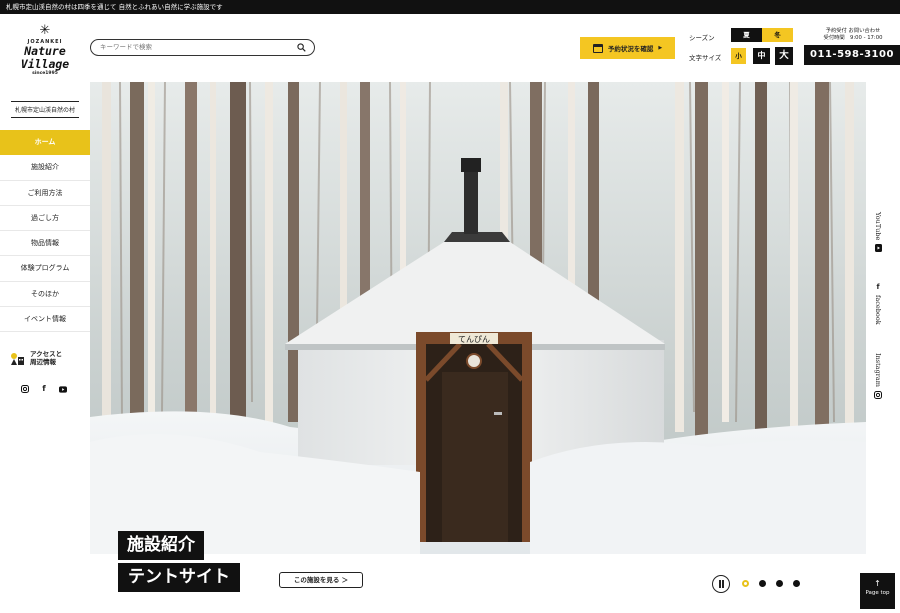  Describe the element at coordinates (179, 577) in the screenshot. I see `hero-caption-title: テントサイト` at that location.